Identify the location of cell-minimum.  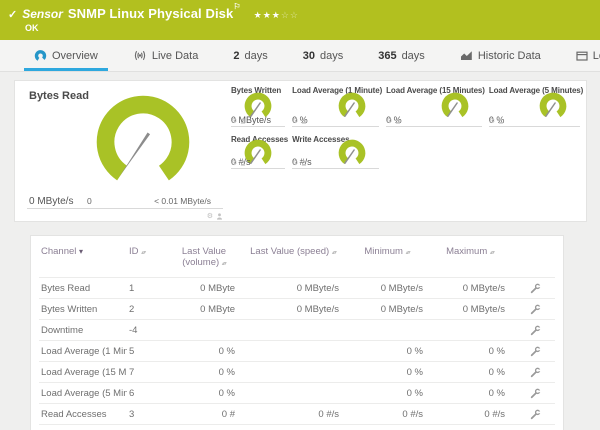
(391, 330).